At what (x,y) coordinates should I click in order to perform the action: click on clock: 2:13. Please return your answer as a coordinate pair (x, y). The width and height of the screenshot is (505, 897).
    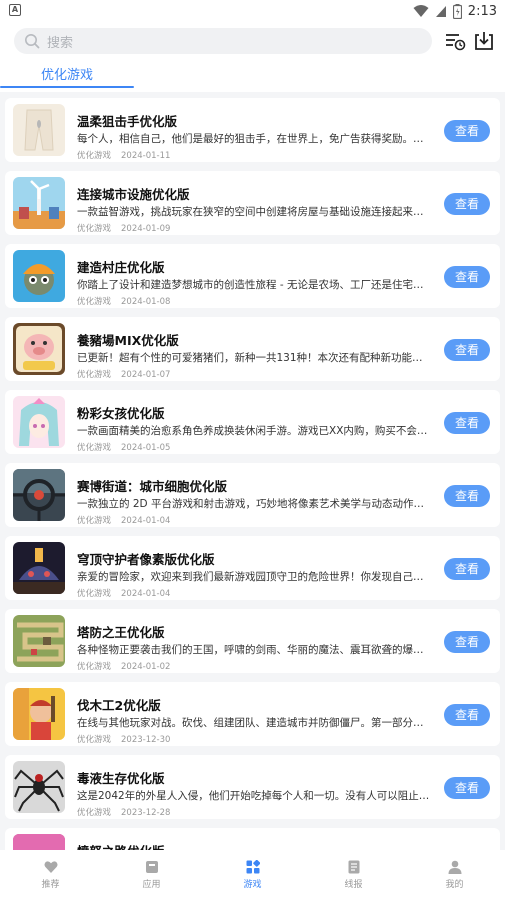
    Looking at the image, I should click on (482, 11).